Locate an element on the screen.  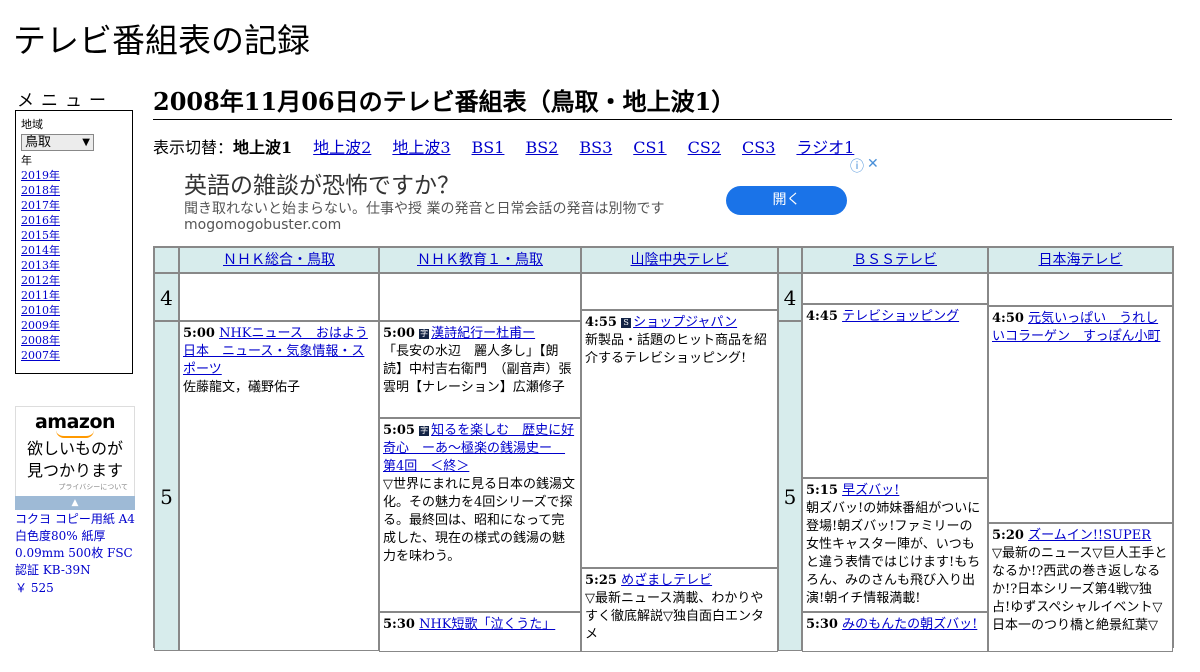
stereo-icon: S is located at coordinates (626, 323).